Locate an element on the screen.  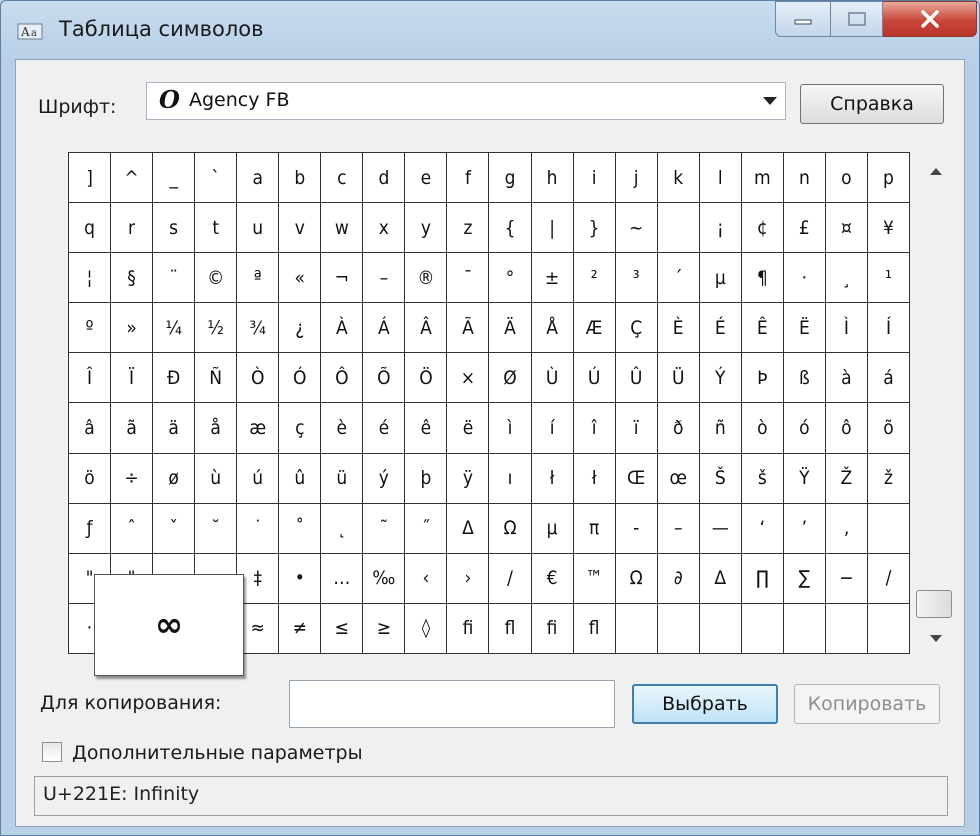
character-cell: Ö is located at coordinates (426, 378).